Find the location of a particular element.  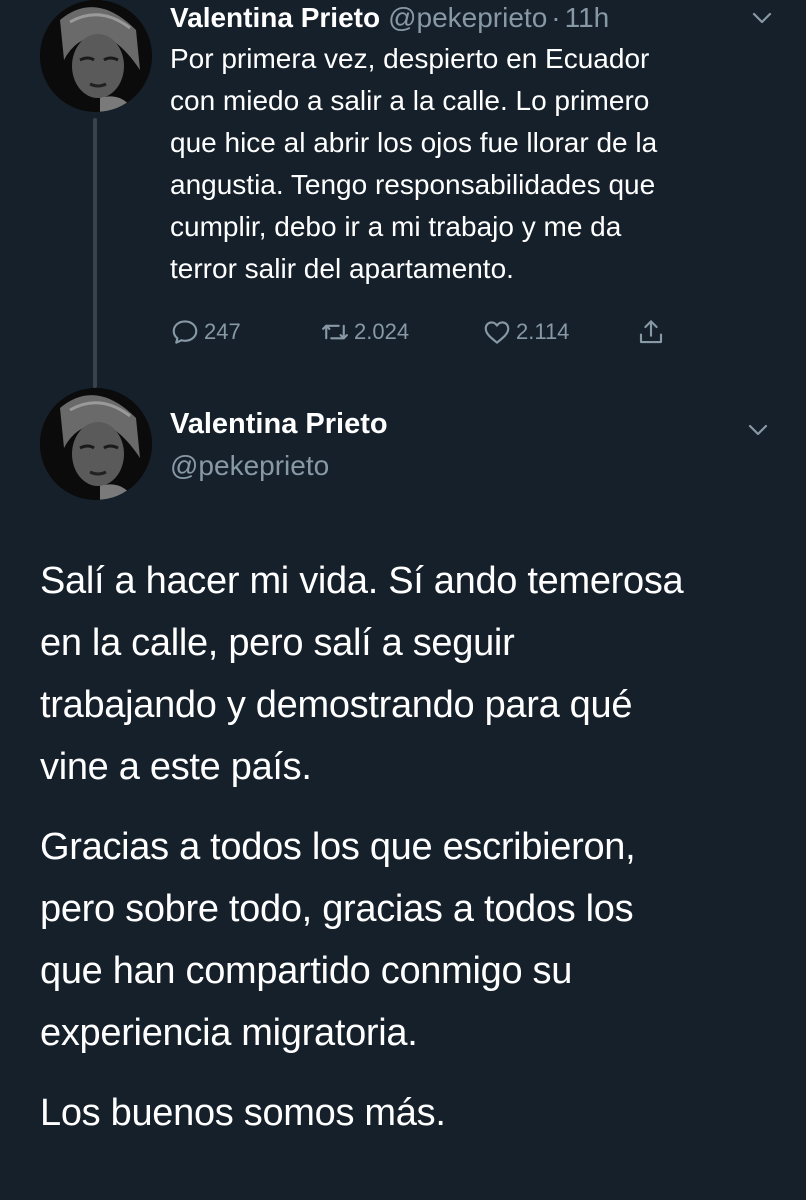

share-icon is located at coordinates (651, 332).